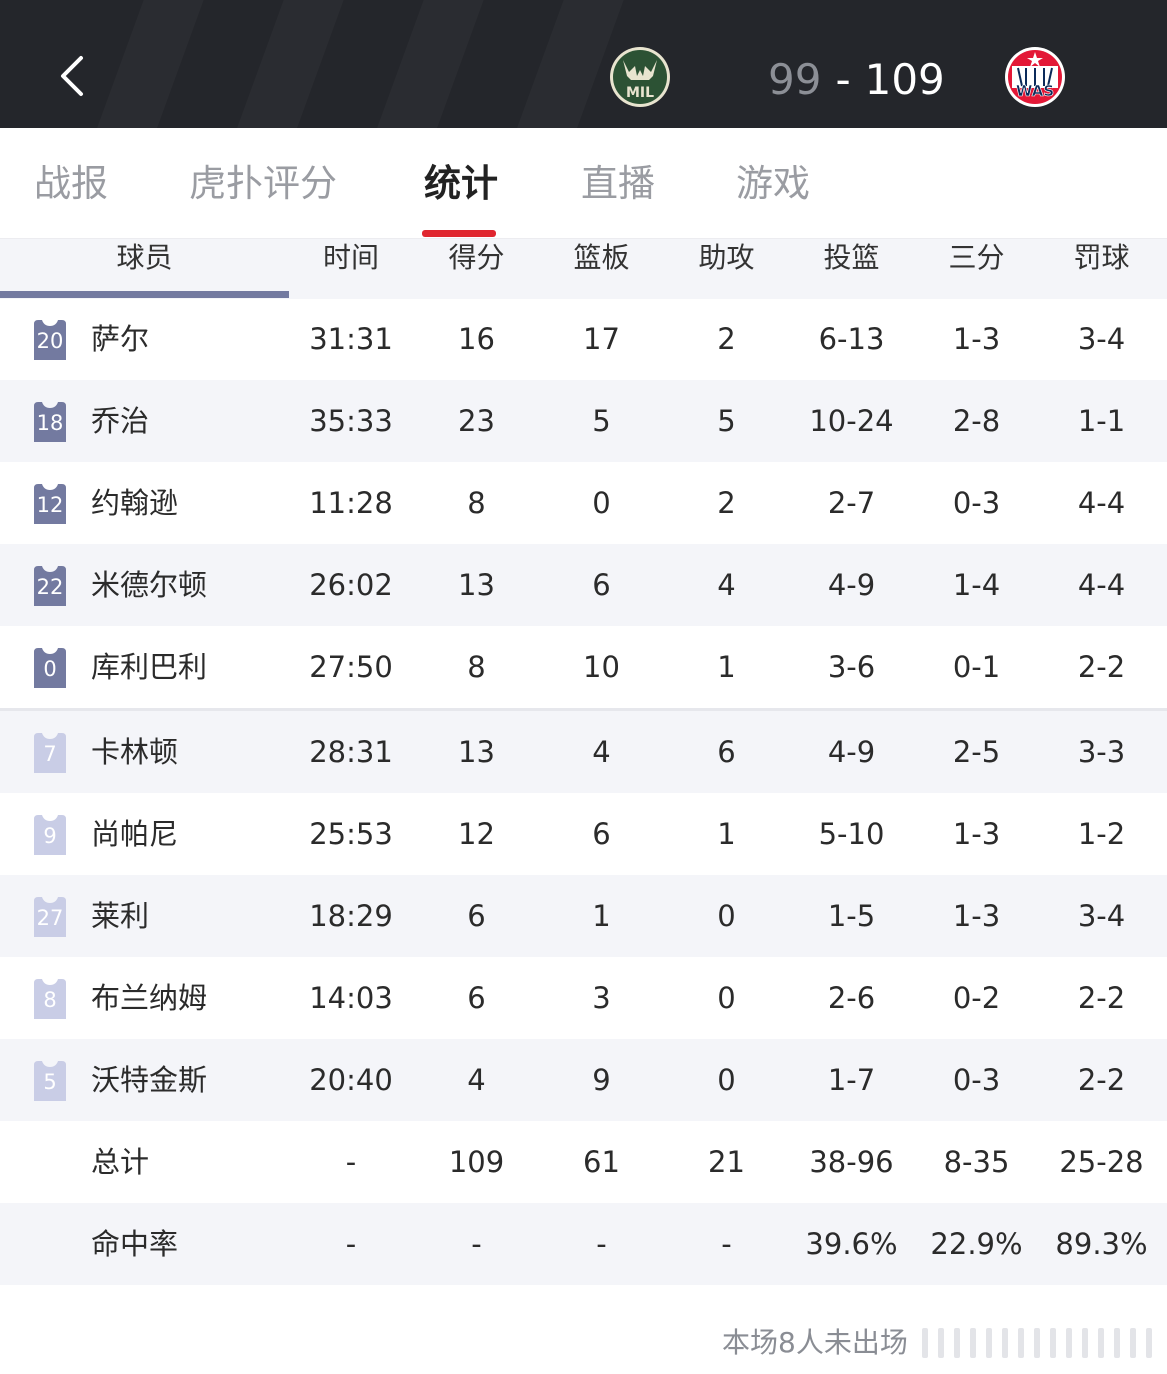 Image resolution: width=1167 pixels, height=1374 pixels. Describe the element at coordinates (1101, 752) in the screenshot. I see `stat-free-throws: 3-3` at that location.